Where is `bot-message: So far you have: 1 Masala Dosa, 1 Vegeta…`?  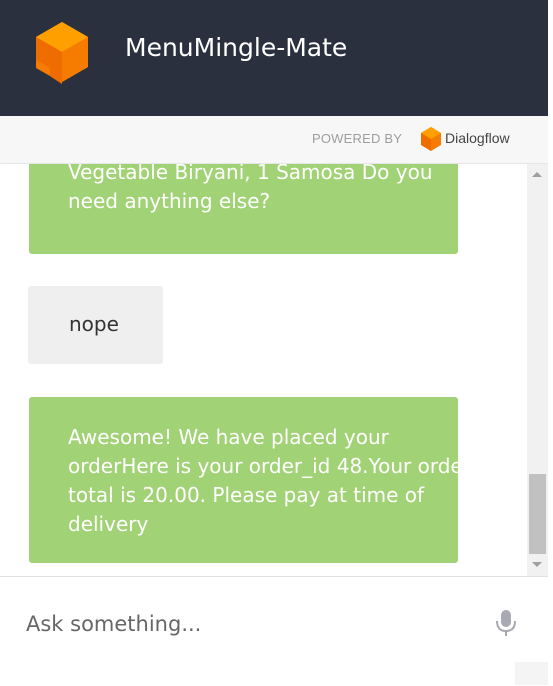 bot-message: So far you have: 1 Masala Dosa, 1 Vegeta… is located at coordinates (243, 209).